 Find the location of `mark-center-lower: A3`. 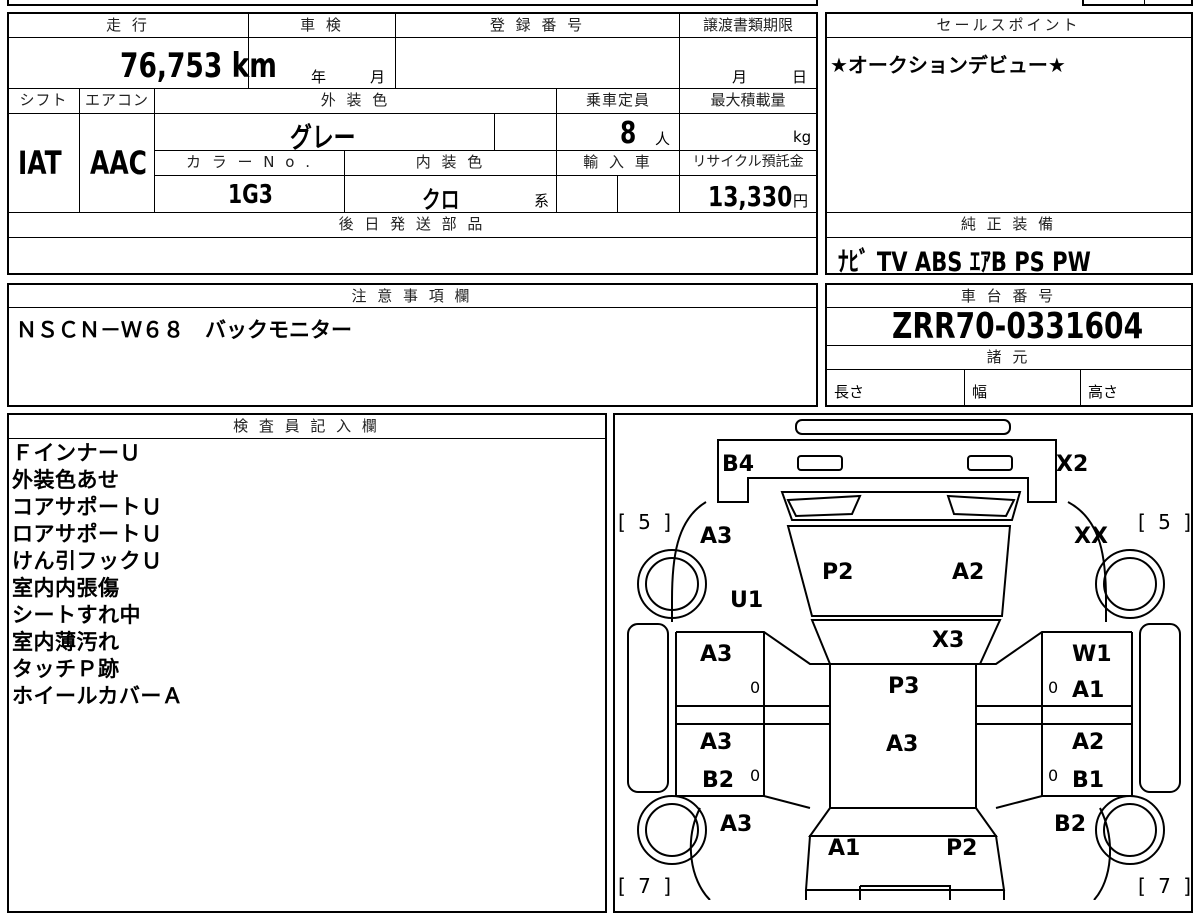

mark-center-lower: A3 is located at coordinates (902, 744).